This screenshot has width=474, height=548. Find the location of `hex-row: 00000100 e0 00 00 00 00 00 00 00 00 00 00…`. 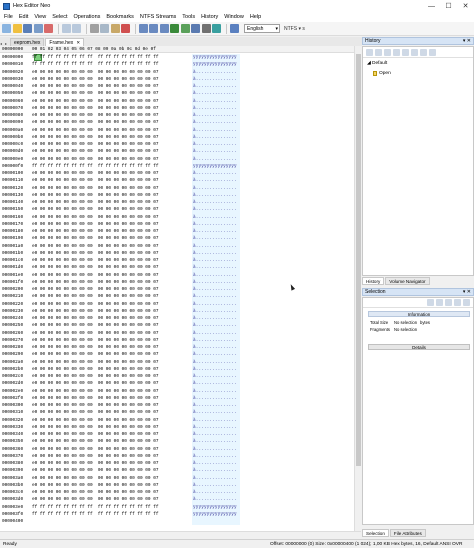

hex-row: 00000100 e0 00 00 00 00 00 00 00 00 00 00… is located at coordinates (177, 174).